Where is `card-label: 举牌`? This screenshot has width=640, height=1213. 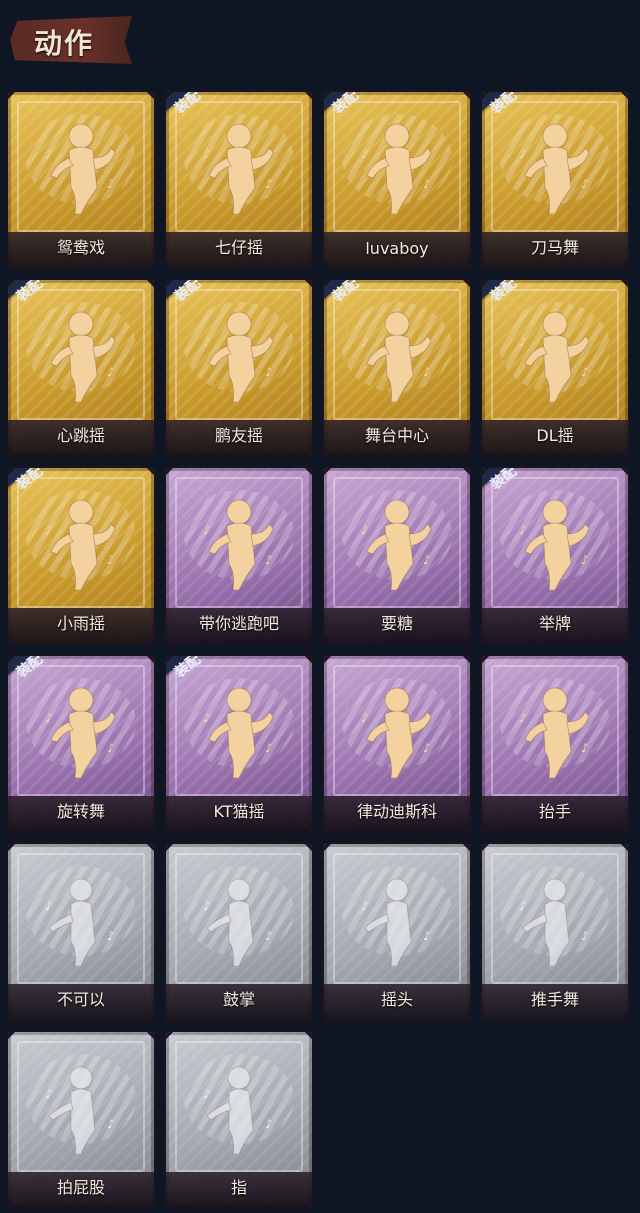
card-label: 举牌 is located at coordinates (554, 623).